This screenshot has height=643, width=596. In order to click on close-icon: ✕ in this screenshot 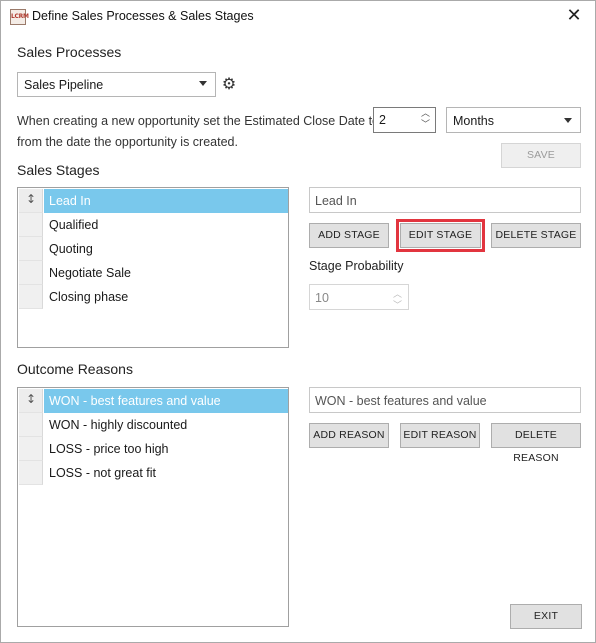, I will do `click(574, 16)`.